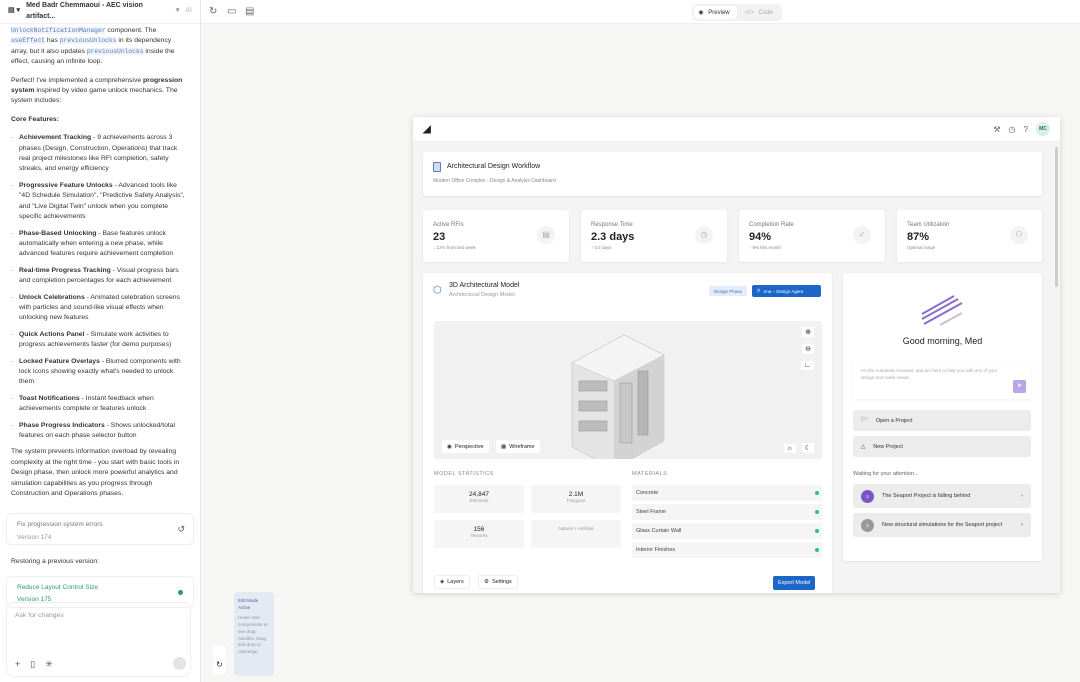  Describe the element at coordinates (180, 592) in the screenshot. I see `active-dot-icon` at that location.